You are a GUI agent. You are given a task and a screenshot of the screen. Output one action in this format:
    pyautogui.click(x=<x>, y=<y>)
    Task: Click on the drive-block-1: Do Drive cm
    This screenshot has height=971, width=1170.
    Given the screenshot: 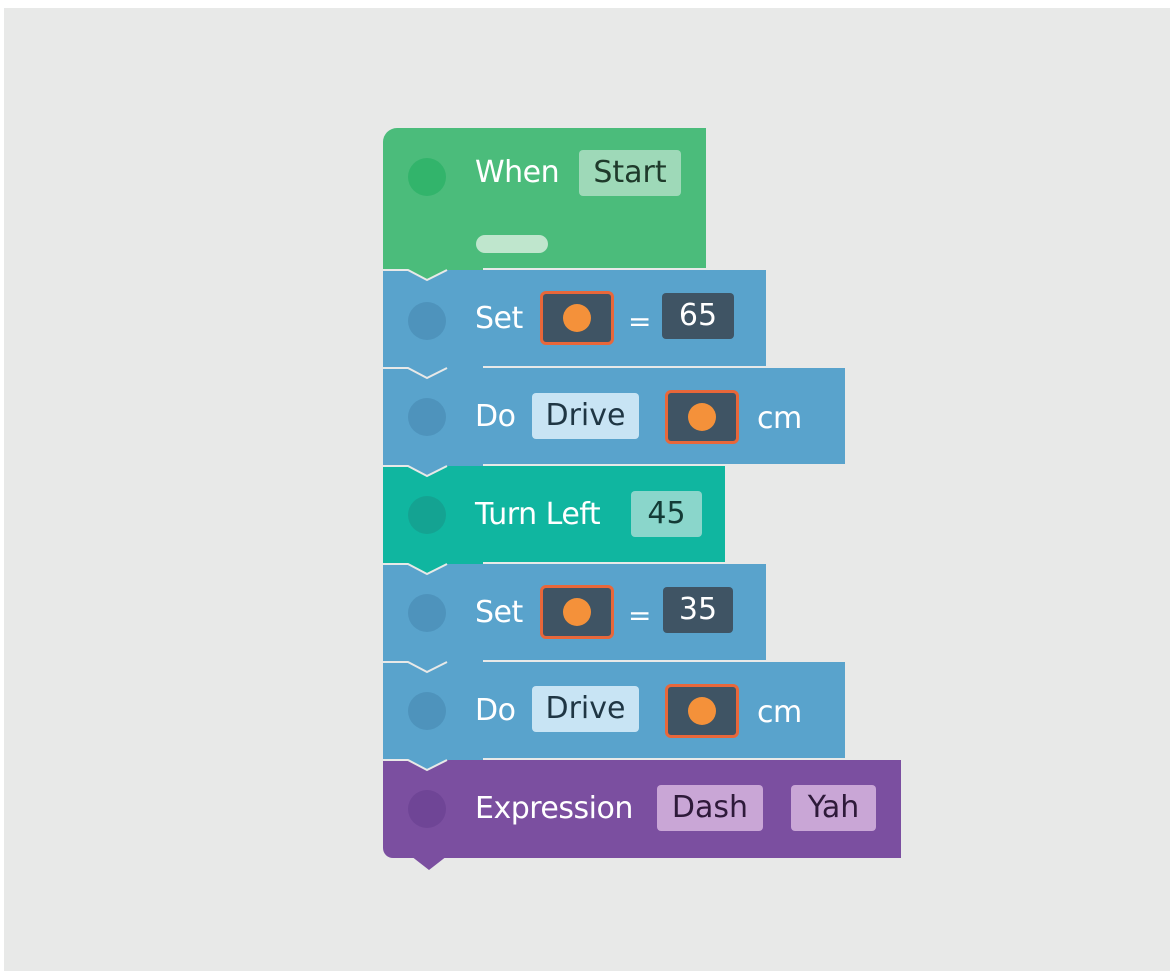 What is the action you would take?
    pyautogui.click(x=614, y=416)
    